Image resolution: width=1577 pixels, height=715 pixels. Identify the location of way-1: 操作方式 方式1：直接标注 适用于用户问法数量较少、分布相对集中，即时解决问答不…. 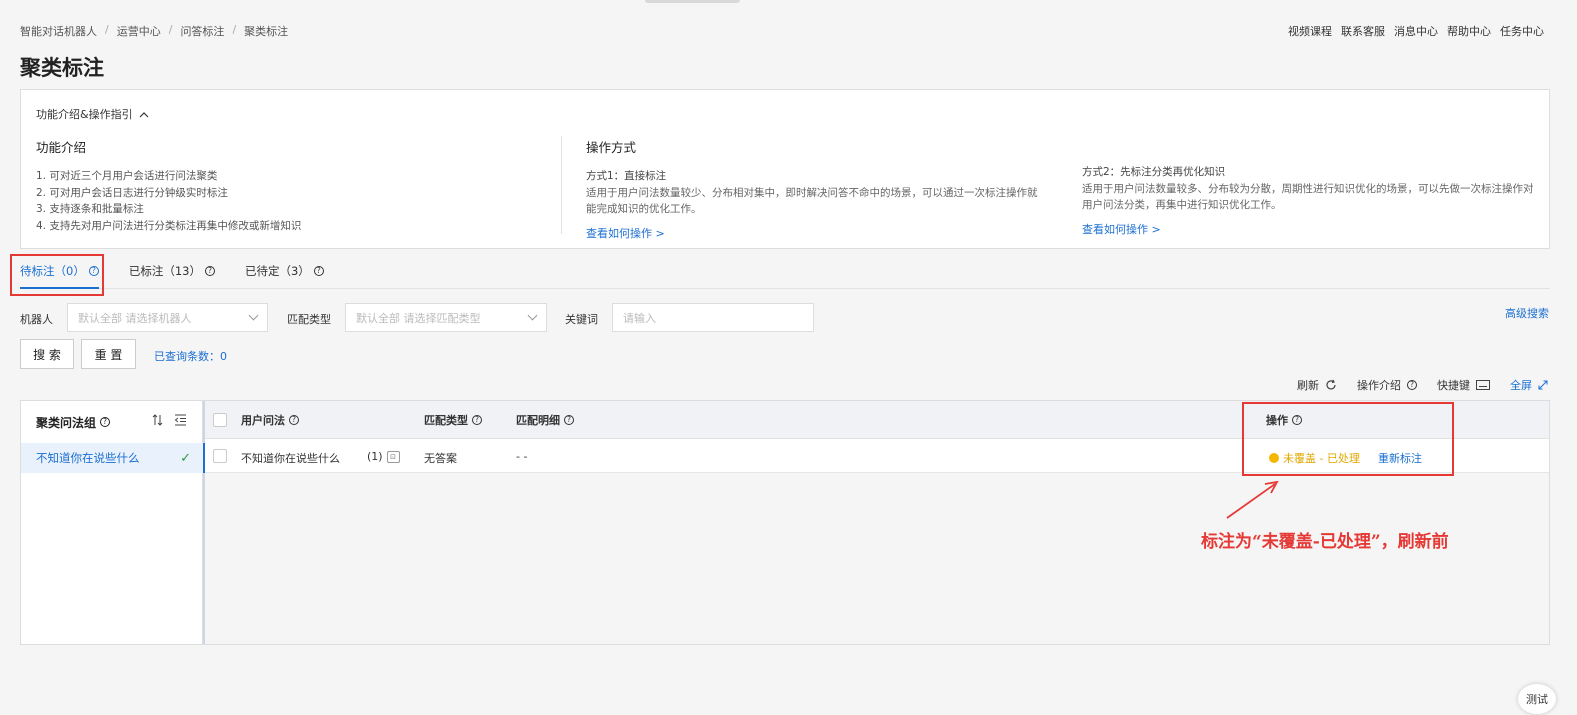
(816, 189).